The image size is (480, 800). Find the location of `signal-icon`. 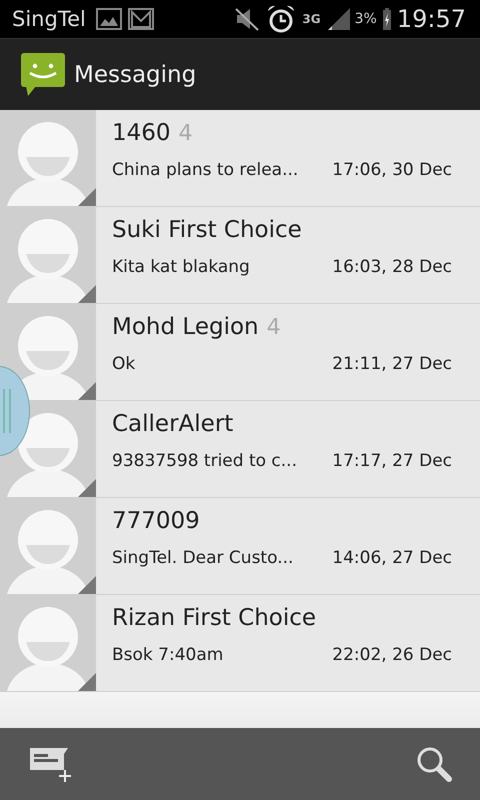

signal-icon is located at coordinates (338, 19).